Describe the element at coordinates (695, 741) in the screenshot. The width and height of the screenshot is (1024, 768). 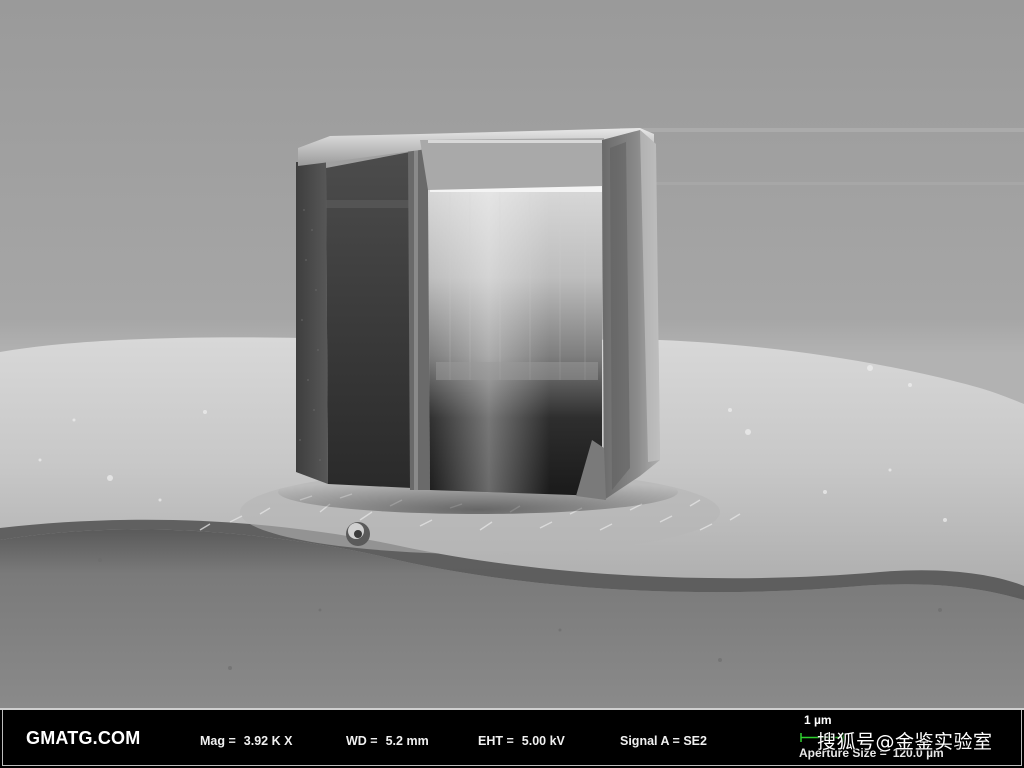
I see `signal-value: SE2` at that location.